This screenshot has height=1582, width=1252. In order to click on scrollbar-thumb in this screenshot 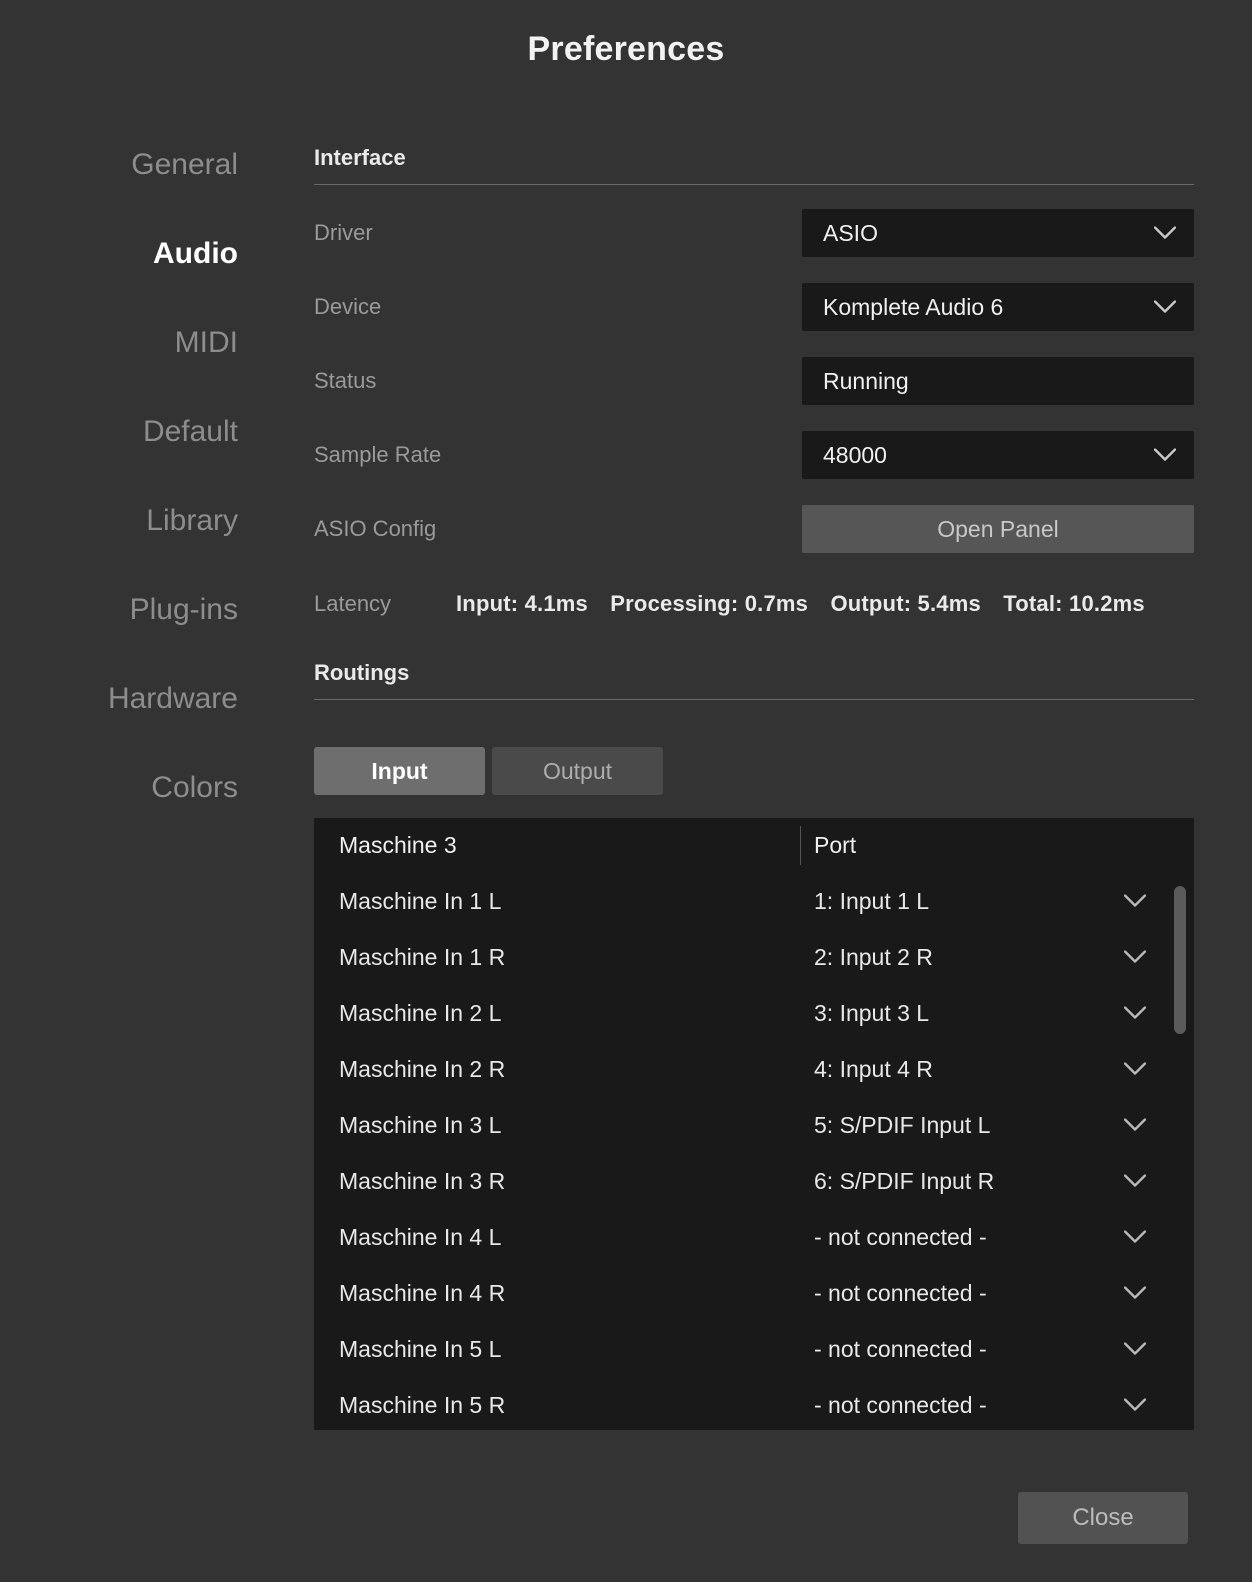, I will do `click(1180, 960)`.